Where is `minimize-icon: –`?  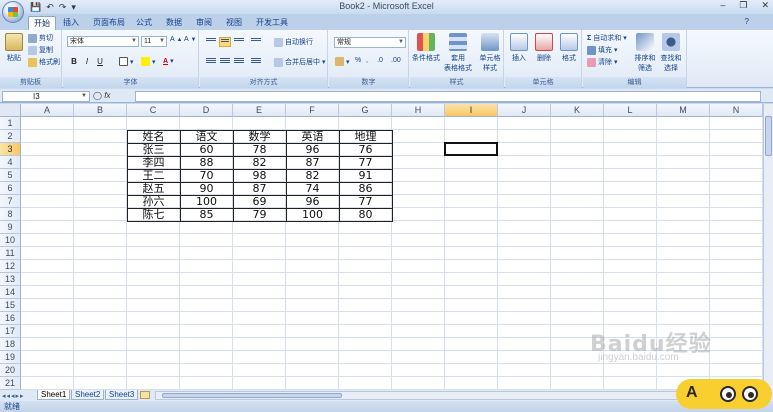
minimize-icon: – is located at coordinates (722, 5).